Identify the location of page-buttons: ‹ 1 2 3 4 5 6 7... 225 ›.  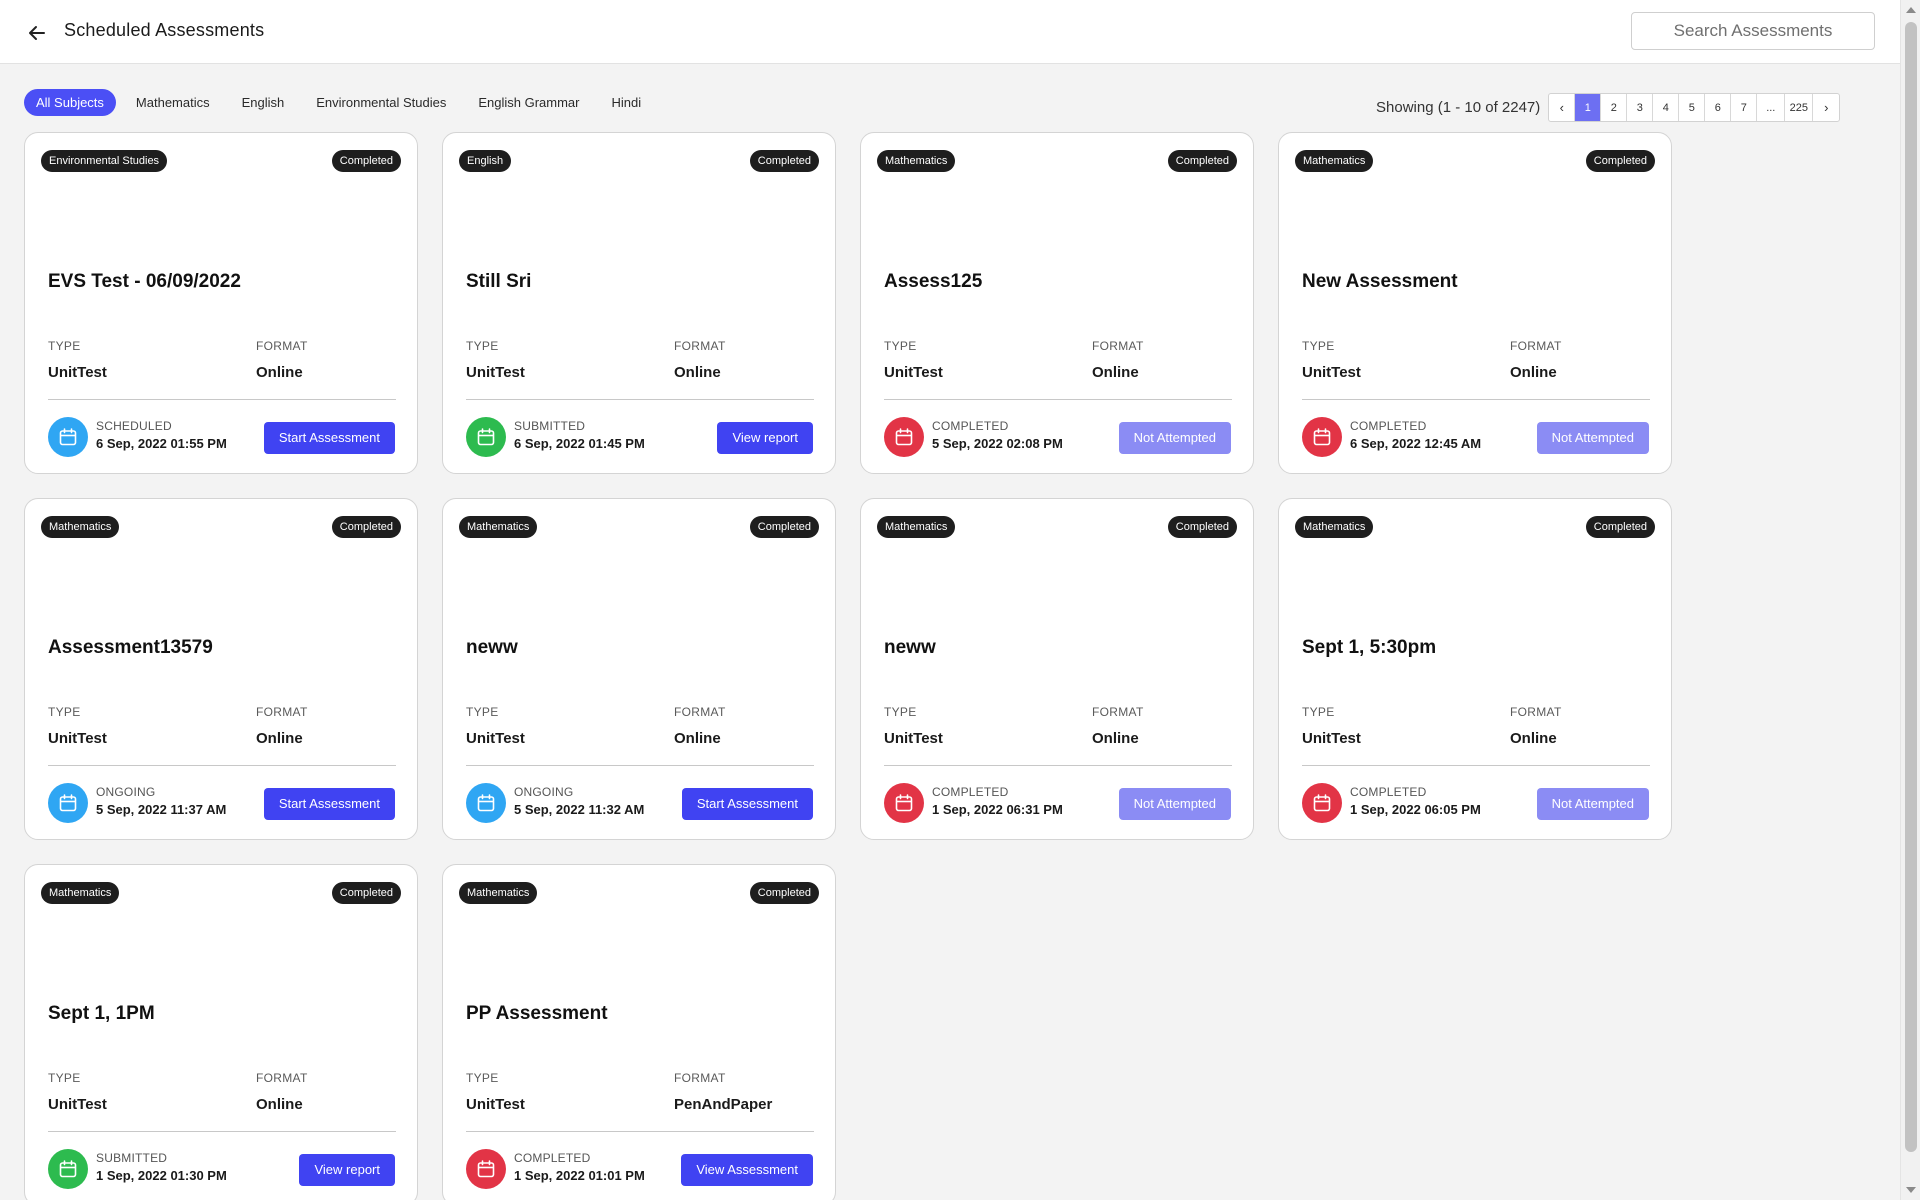
(1694, 107).